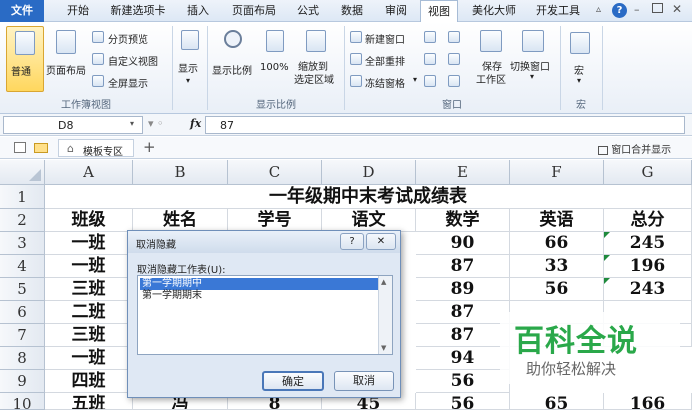  What do you see at coordinates (22, 381) in the screenshot?
I see `row-header-9: 9` at bounding box center [22, 381].